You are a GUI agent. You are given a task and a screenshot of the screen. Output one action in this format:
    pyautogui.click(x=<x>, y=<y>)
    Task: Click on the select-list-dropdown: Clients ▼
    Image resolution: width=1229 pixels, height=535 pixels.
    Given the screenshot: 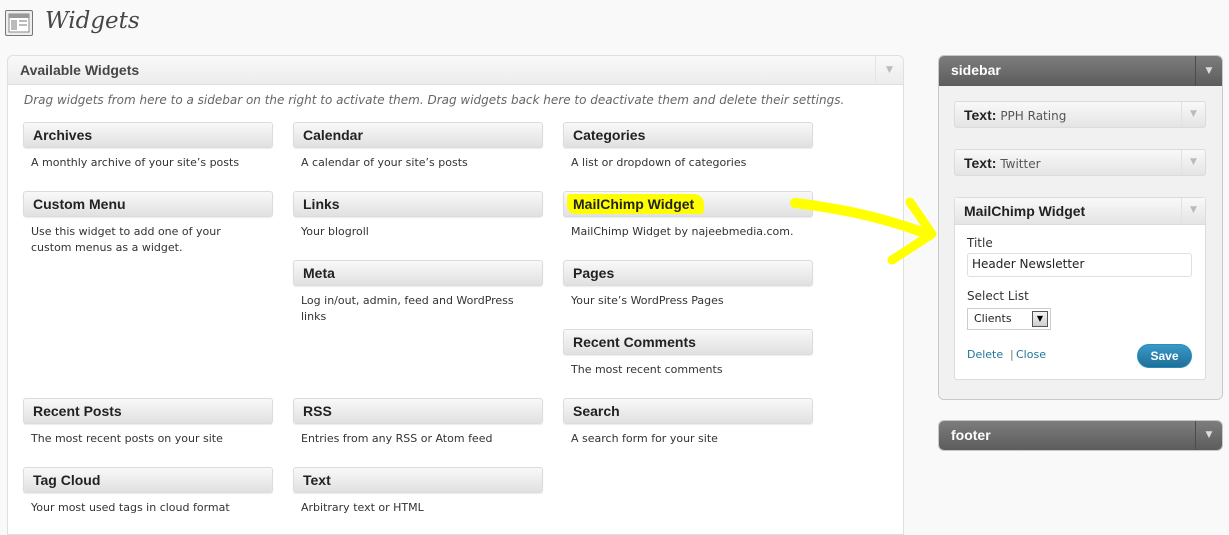 What is the action you would take?
    pyautogui.click(x=1009, y=319)
    